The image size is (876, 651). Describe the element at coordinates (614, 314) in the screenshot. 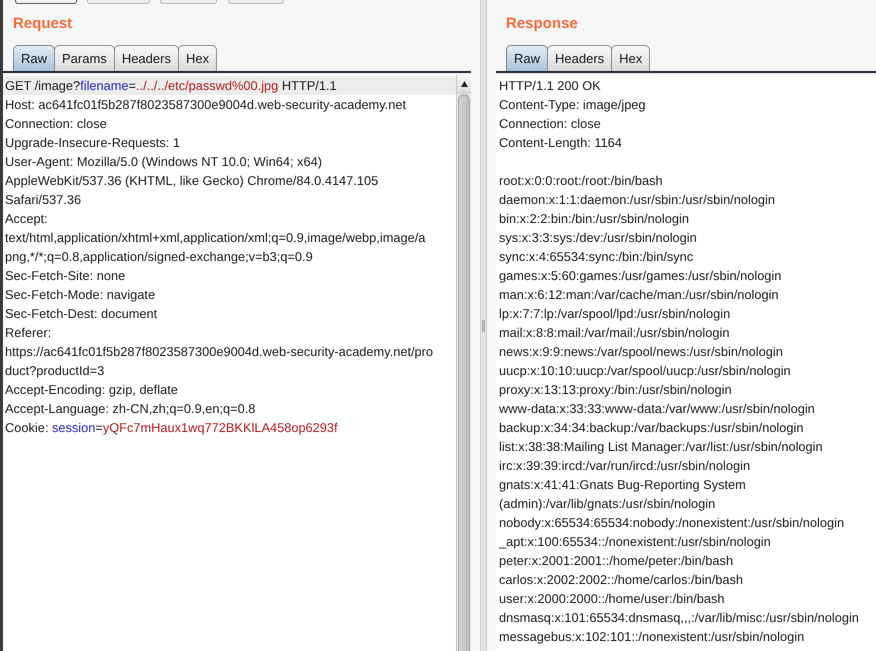

I see `code-line: lp:x:7:7:lp:/var/spool/lpd:/usr/sbin/nologin` at that location.